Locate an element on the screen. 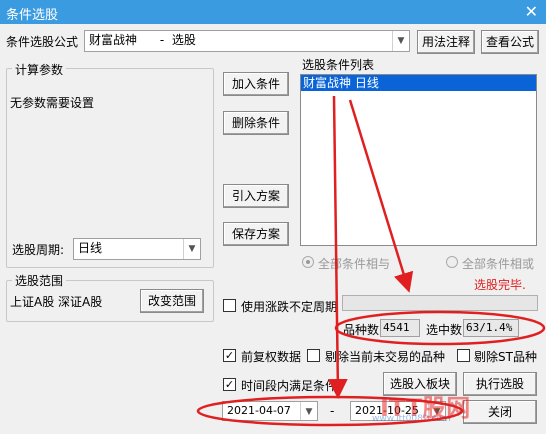 The image size is (546, 434). condition-list-title: 选股条件列表 is located at coordinates (338, 65).